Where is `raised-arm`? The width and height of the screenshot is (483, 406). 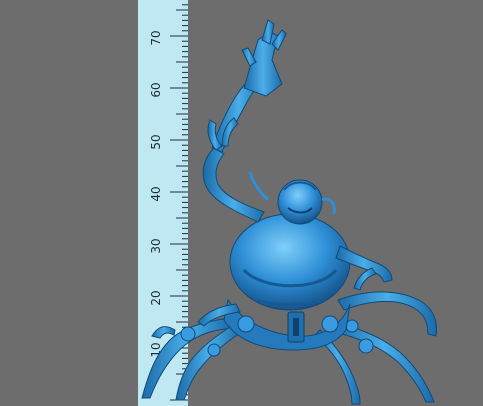 raised-arm is located at coordinates (244, 121).